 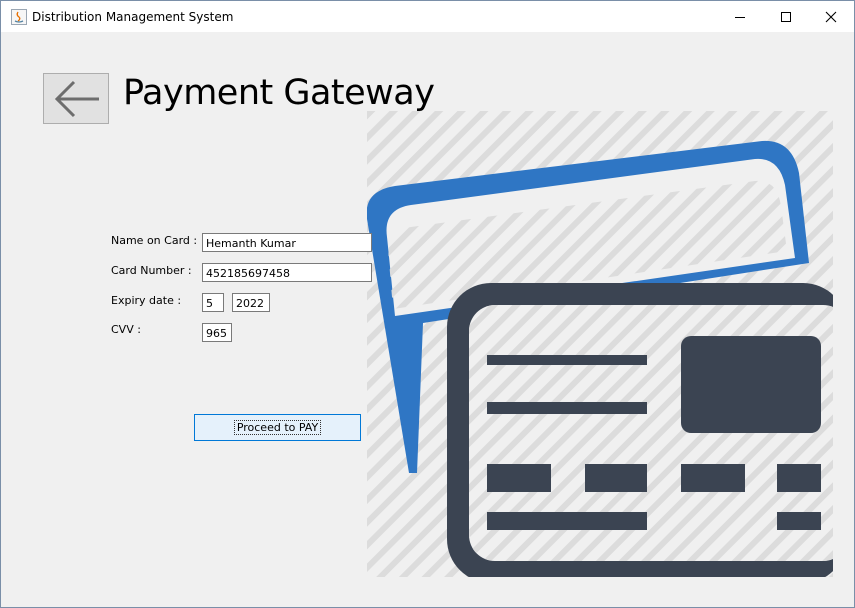 I want to click on card-number-field: 452185697458, so click(x=287, y=272).